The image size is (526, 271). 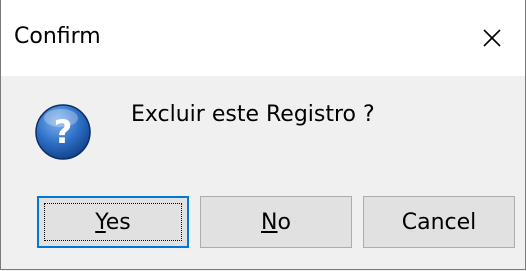 I want to click on no-button: No, so click(x=276, y=222).